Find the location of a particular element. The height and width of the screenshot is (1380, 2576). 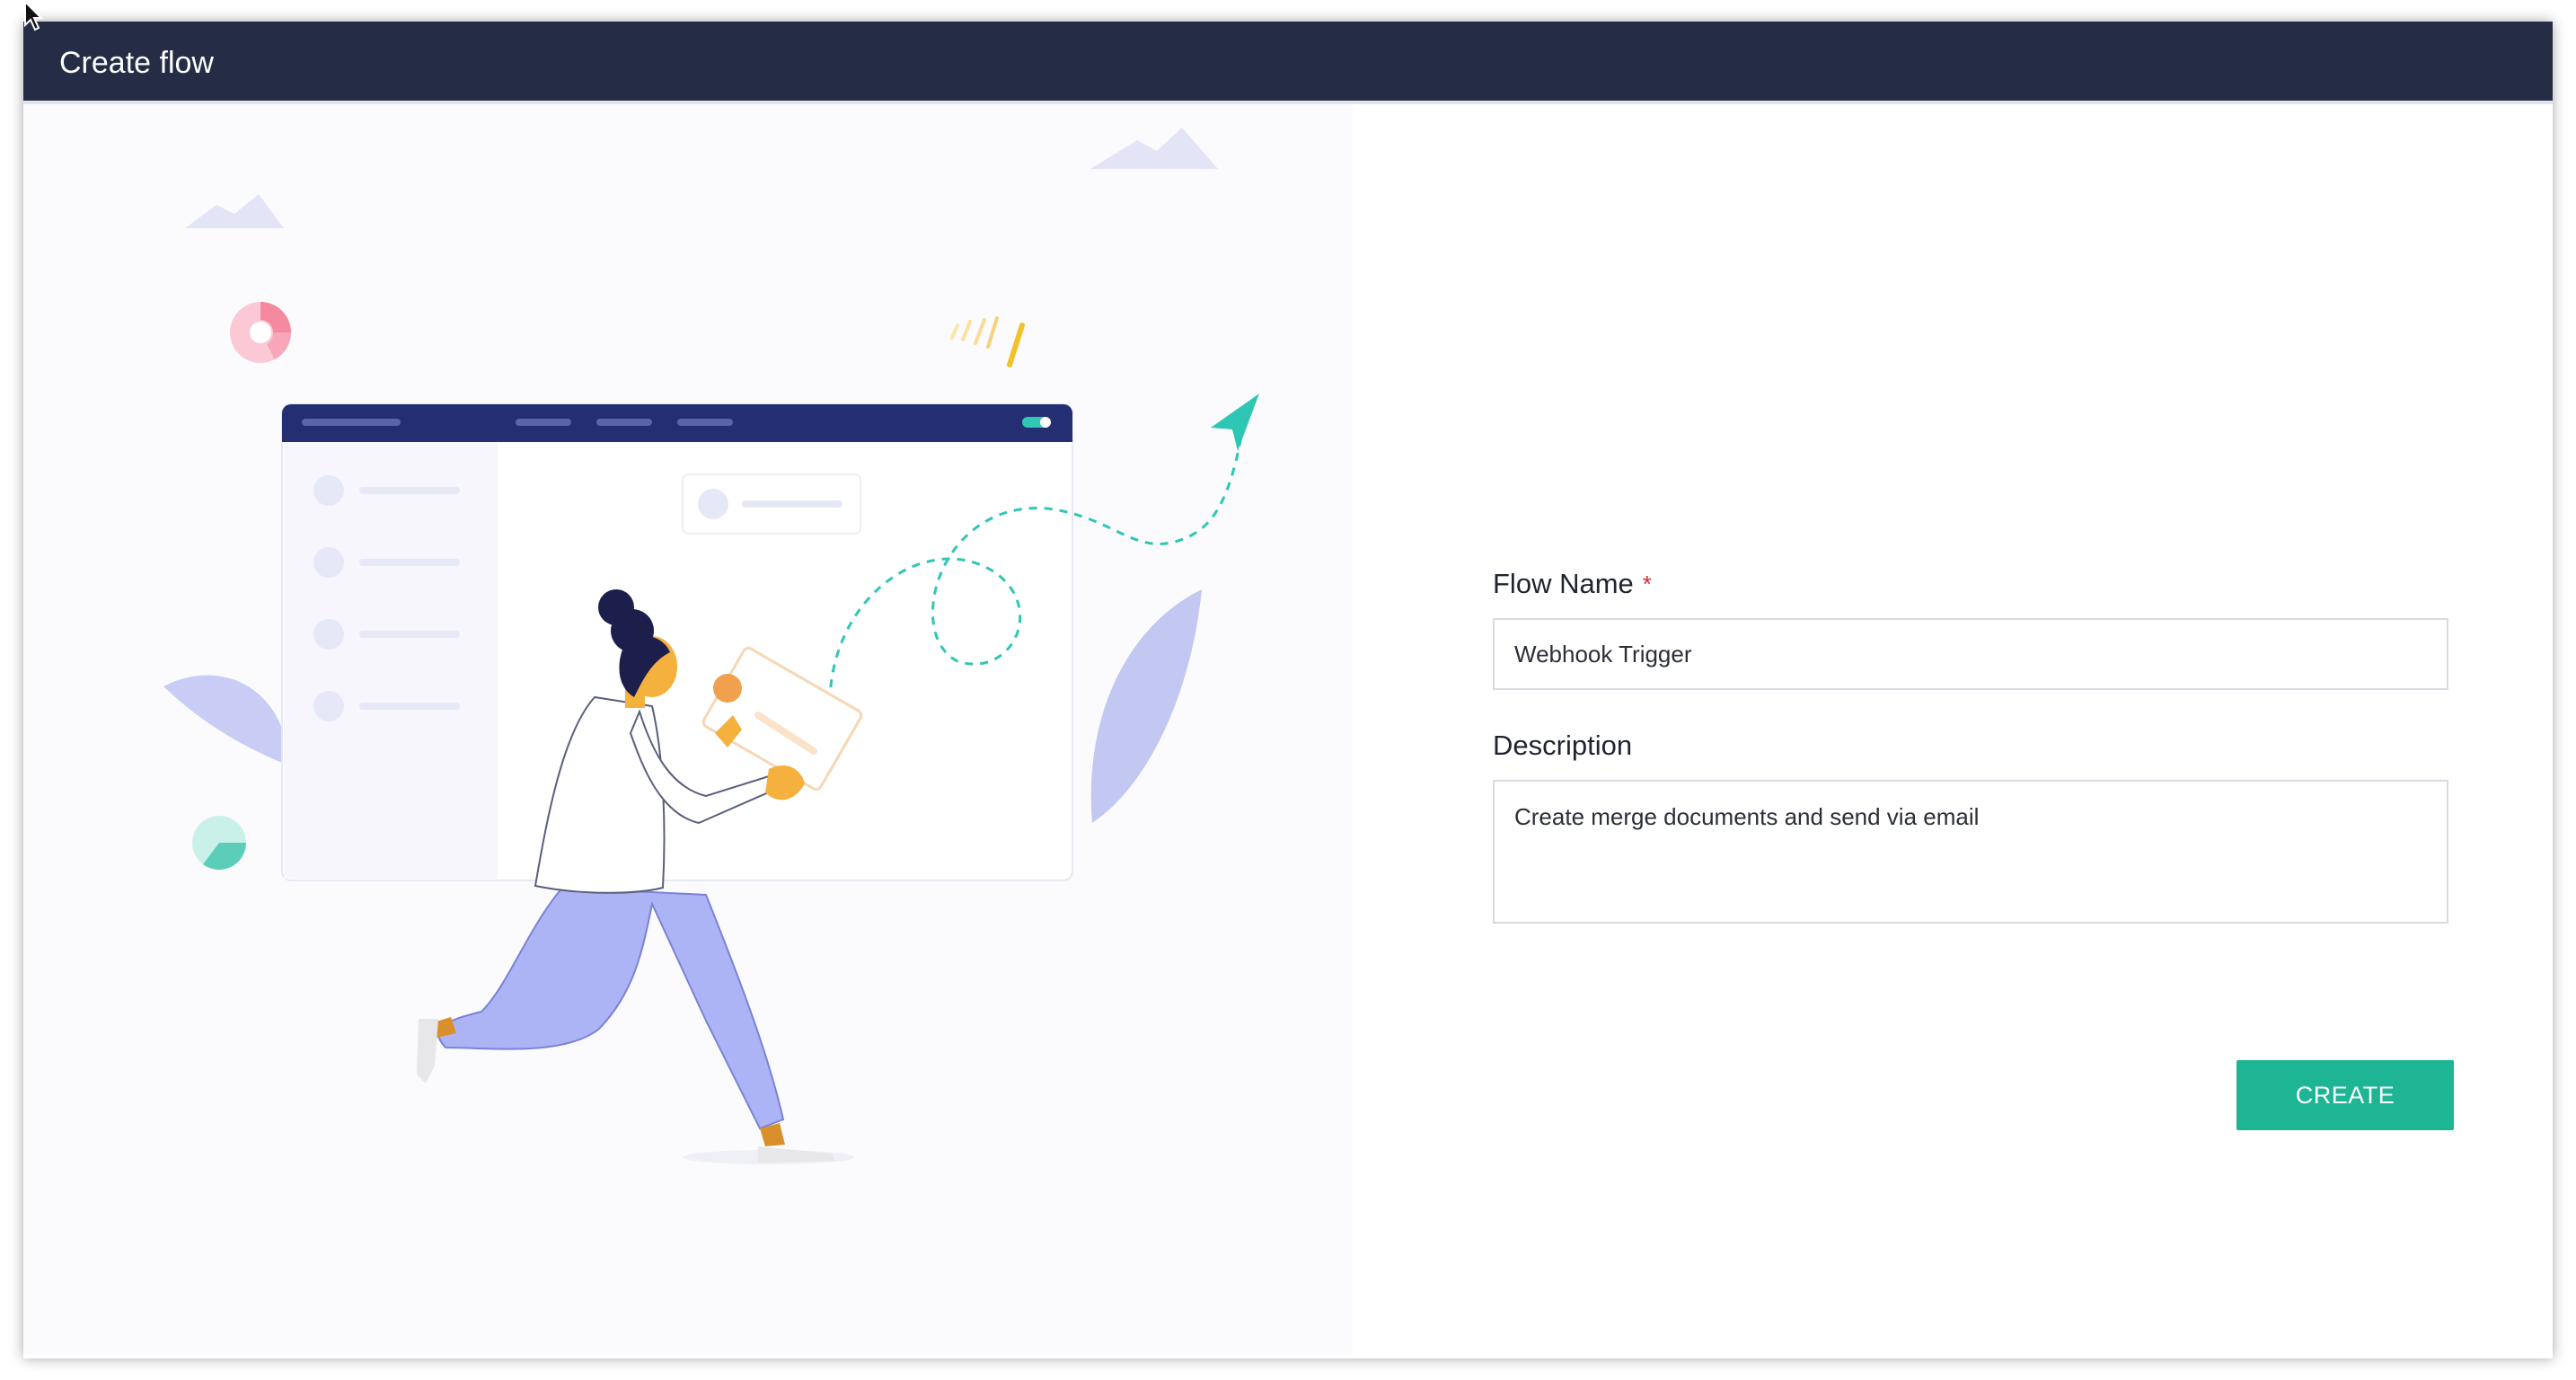

create-button: CREATE is located at coordinates (2345, 1095).